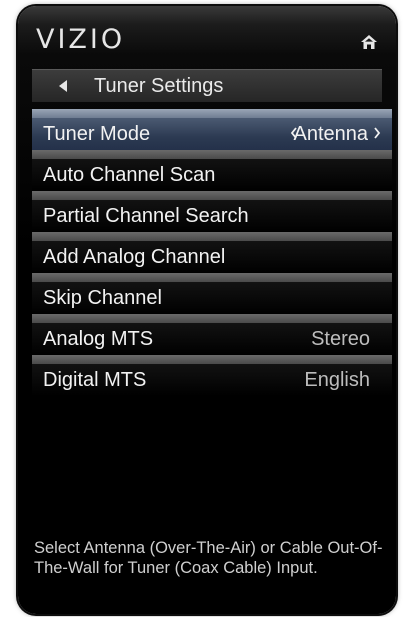 The width and height of the screenshot is (408, 617). Describe the element at coordinates (97, 134) in the screenshot. I see `menu-item-label: Tuner Mode` at that location.